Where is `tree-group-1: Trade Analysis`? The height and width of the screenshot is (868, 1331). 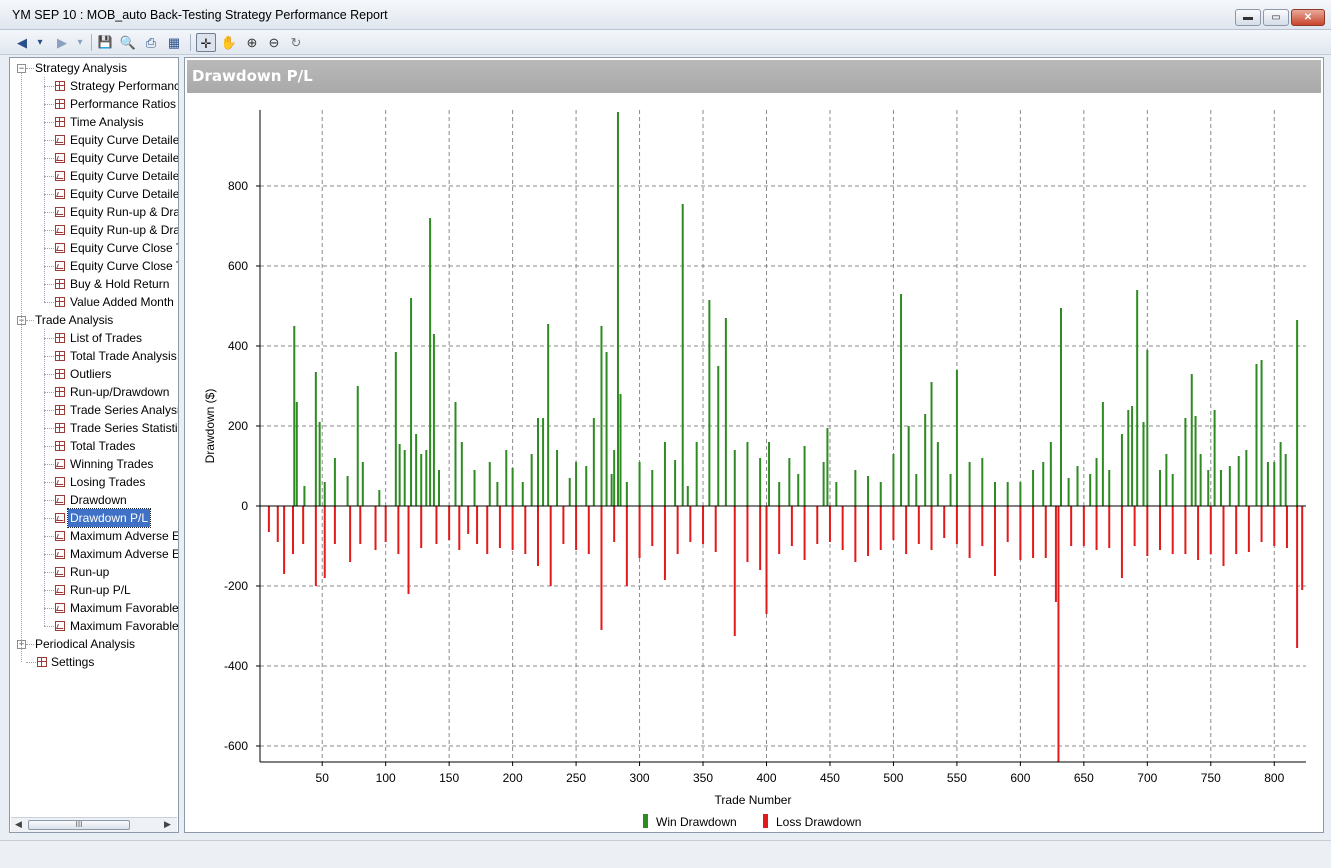
tree-group-1: Trade Analysis is located at coordinates (74, 320).